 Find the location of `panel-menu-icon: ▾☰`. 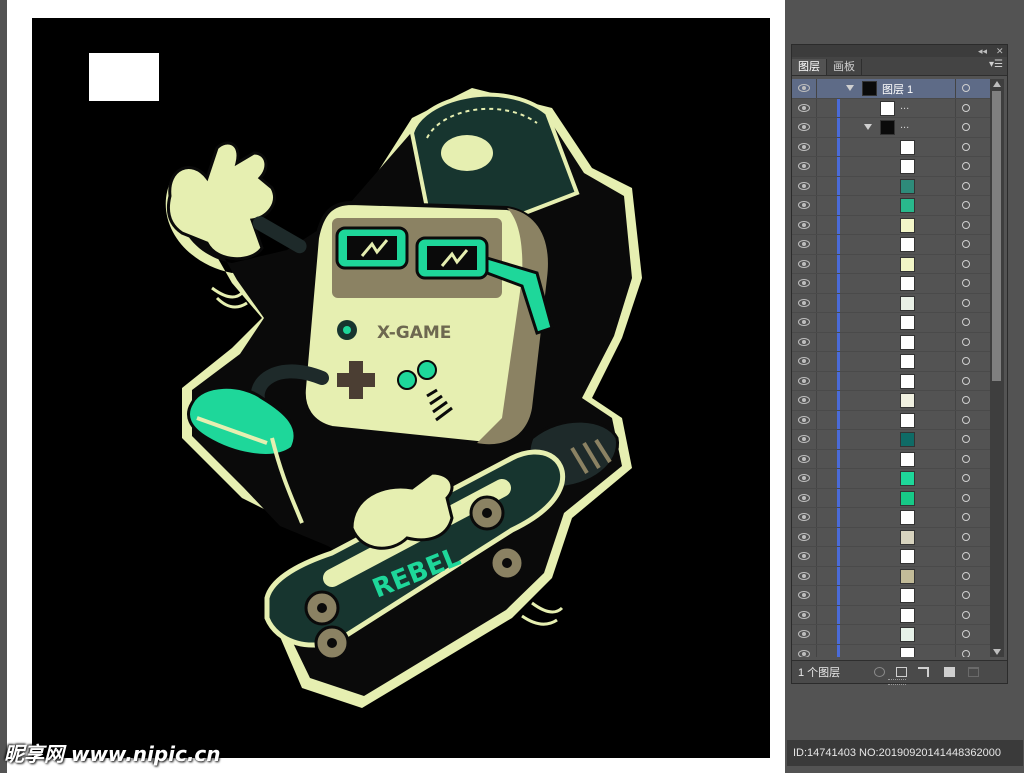

panel-menu-icon: ▾☰ is located at coordinates (996, 64).